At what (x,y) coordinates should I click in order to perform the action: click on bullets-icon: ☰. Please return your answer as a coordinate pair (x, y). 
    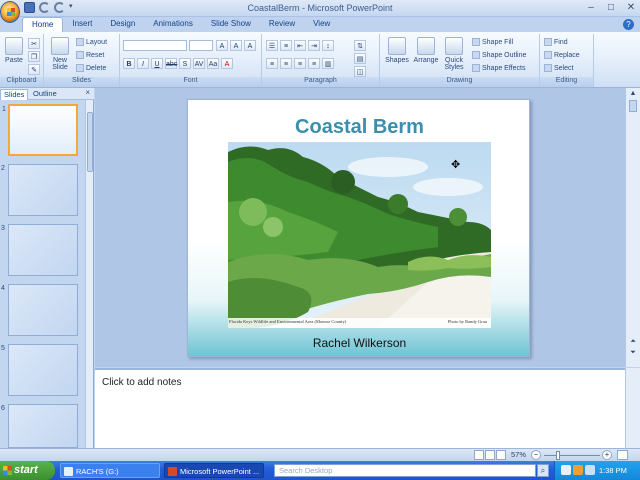
    Looking at the image, I should click on (272, 45).